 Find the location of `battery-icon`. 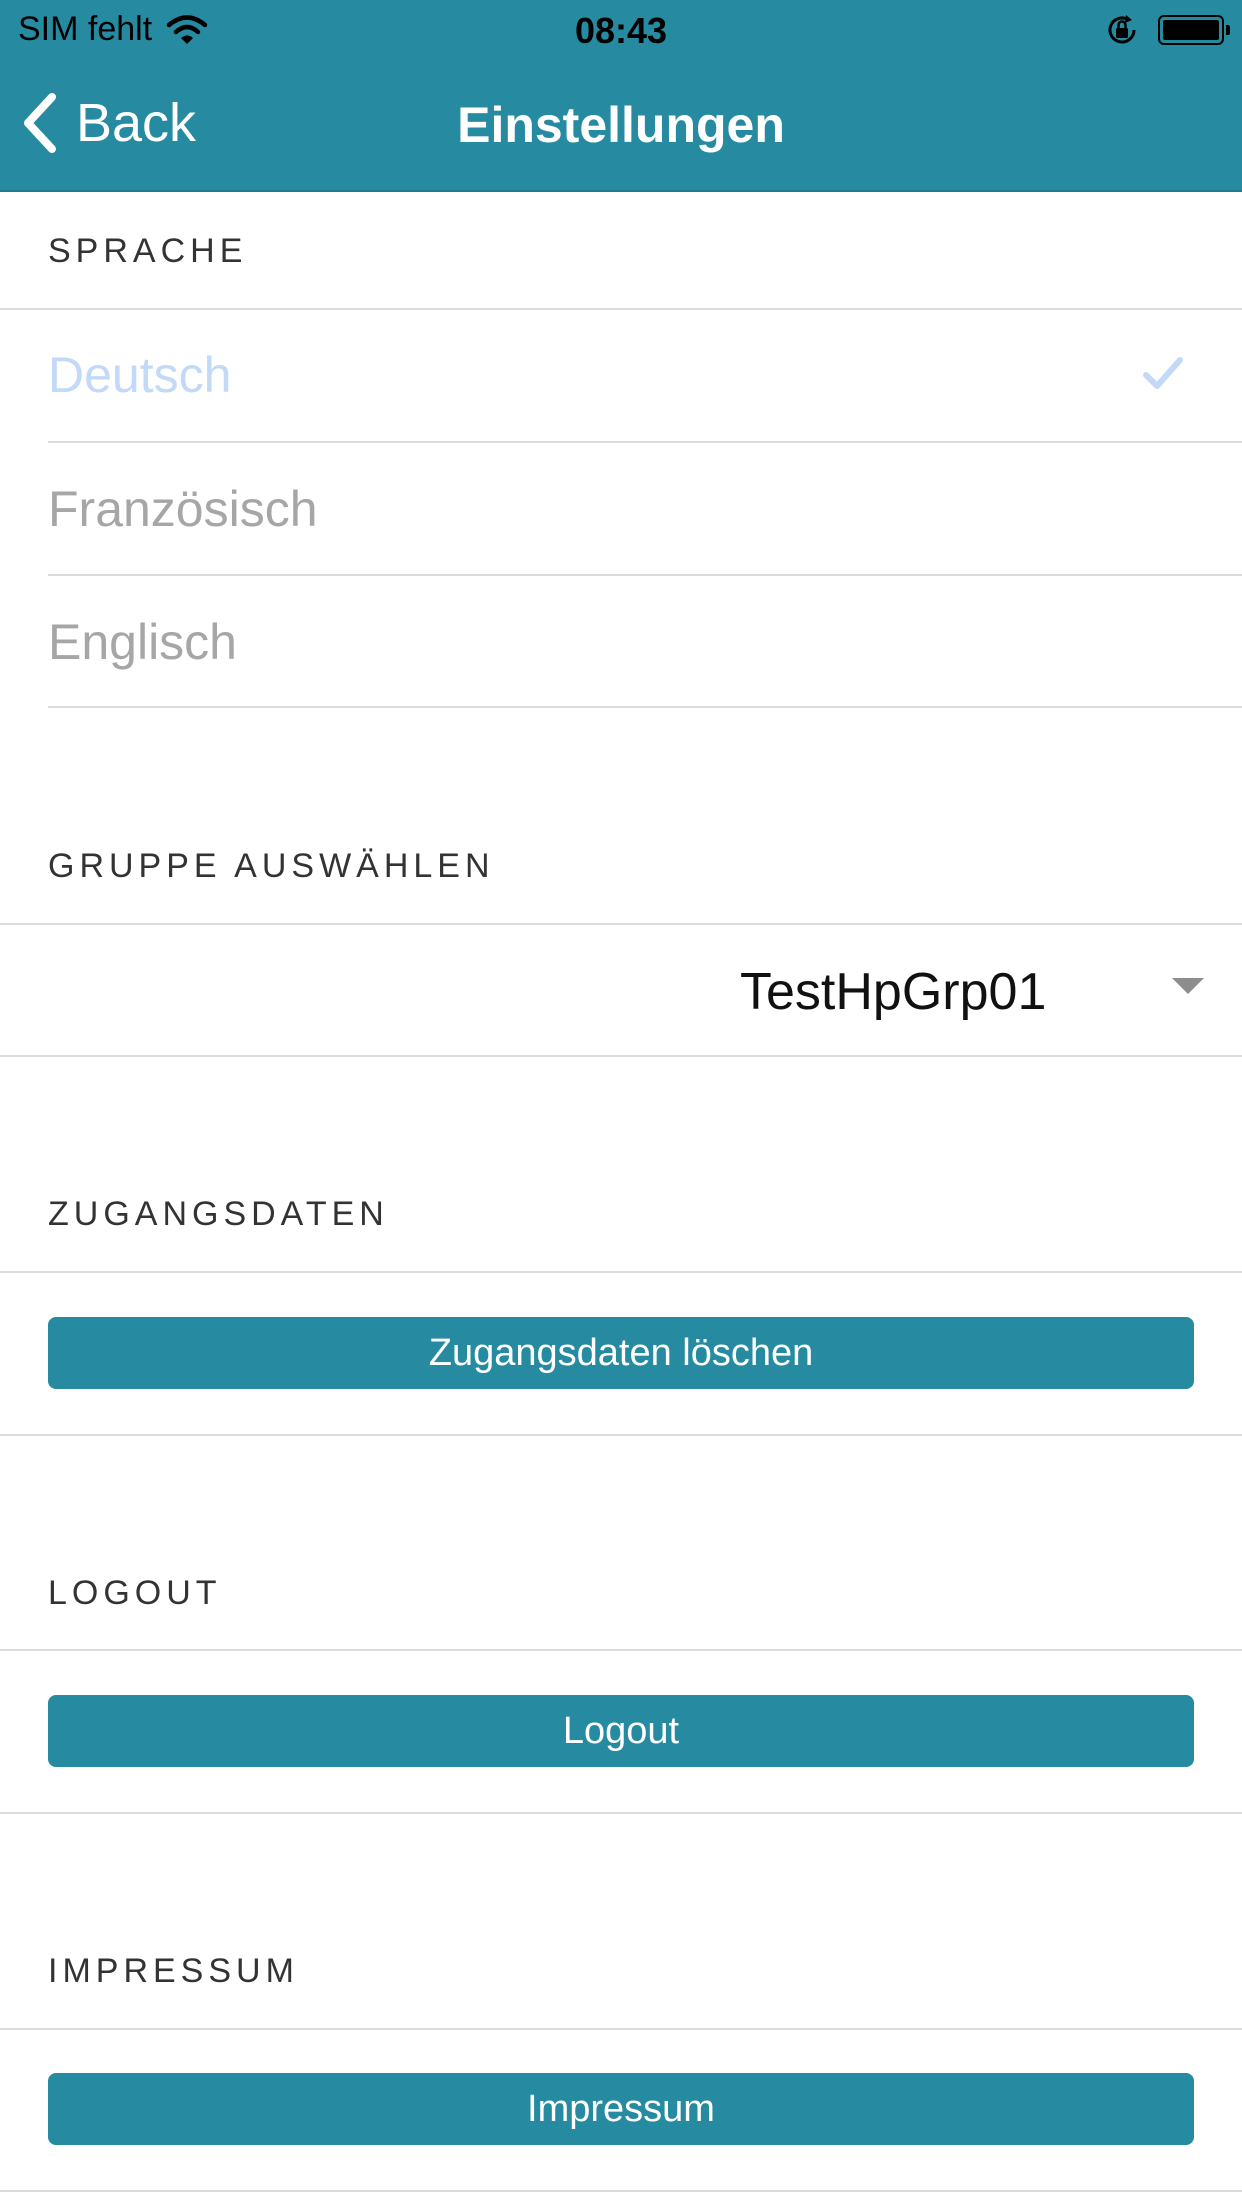

battery-icon is located at coordinates (1194, 30).